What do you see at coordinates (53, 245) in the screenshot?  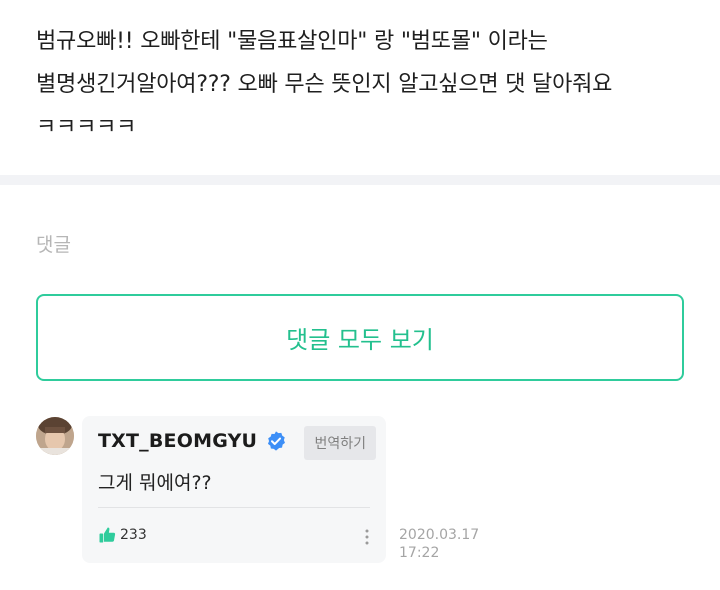 I see `comments-section-label: 댓글` at bounding box center [53, 245].